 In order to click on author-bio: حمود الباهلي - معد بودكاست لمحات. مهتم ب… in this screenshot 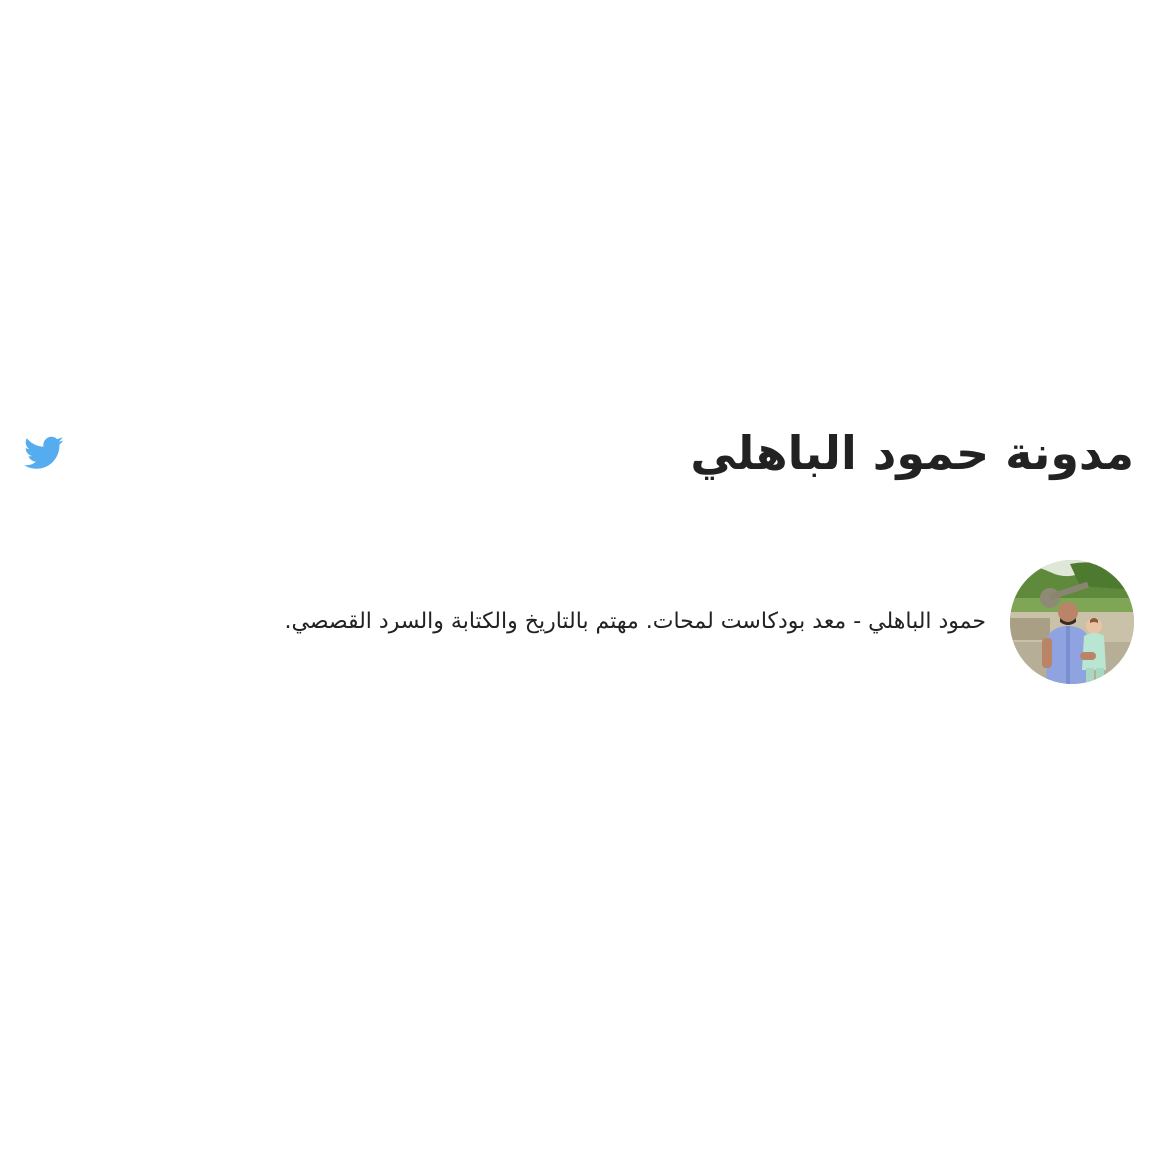, I will do `click(709, 622)`.